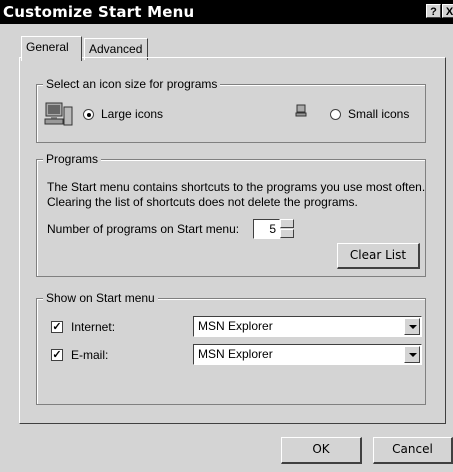  Describe the element at coordinates (47, 47) in the screenshot. I see `tab-general-label: General` at that location.